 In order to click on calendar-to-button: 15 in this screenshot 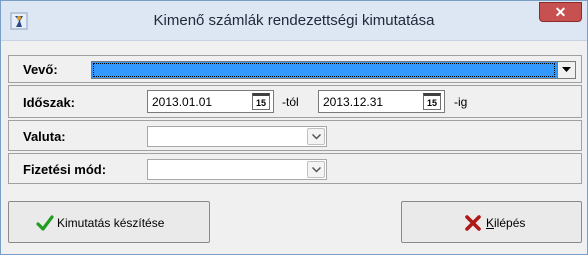, I will do `click(432, 101)`.